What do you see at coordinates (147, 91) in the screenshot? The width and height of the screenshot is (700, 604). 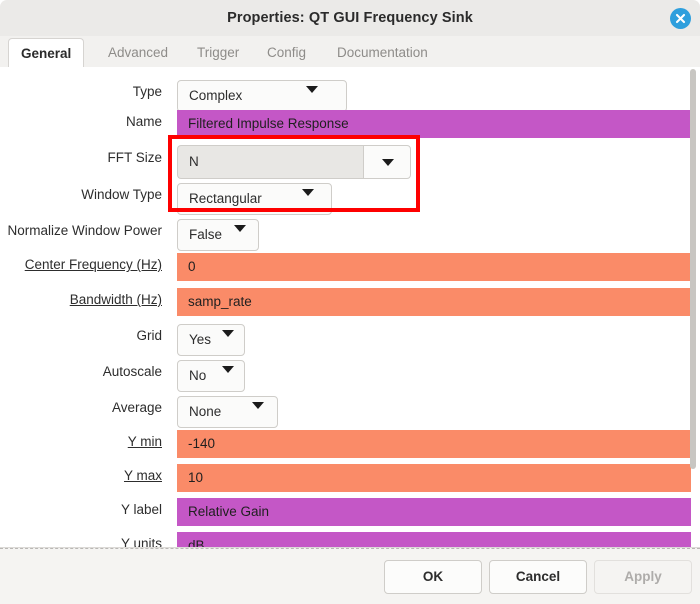 I see `label-type: Type` at bounding box center [147, 91].